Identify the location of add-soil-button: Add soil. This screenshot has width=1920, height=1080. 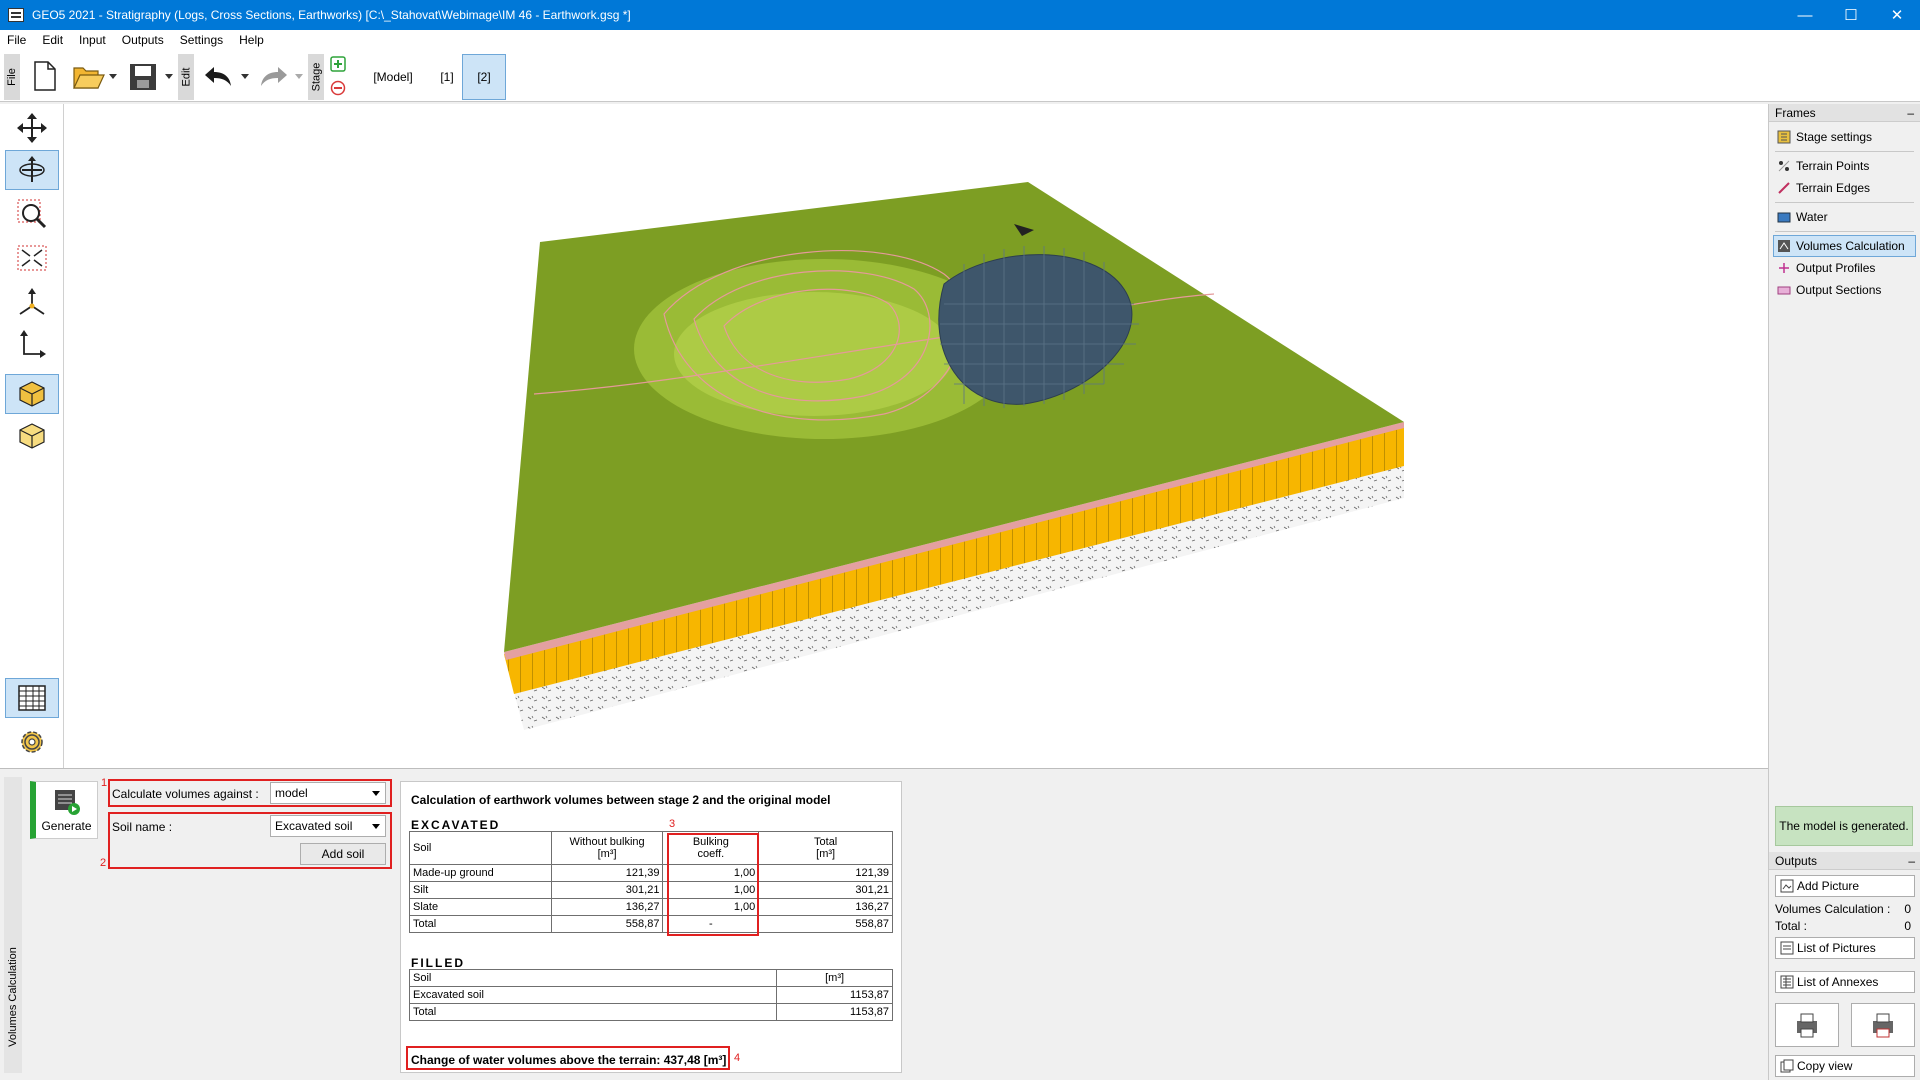
(343, 854).